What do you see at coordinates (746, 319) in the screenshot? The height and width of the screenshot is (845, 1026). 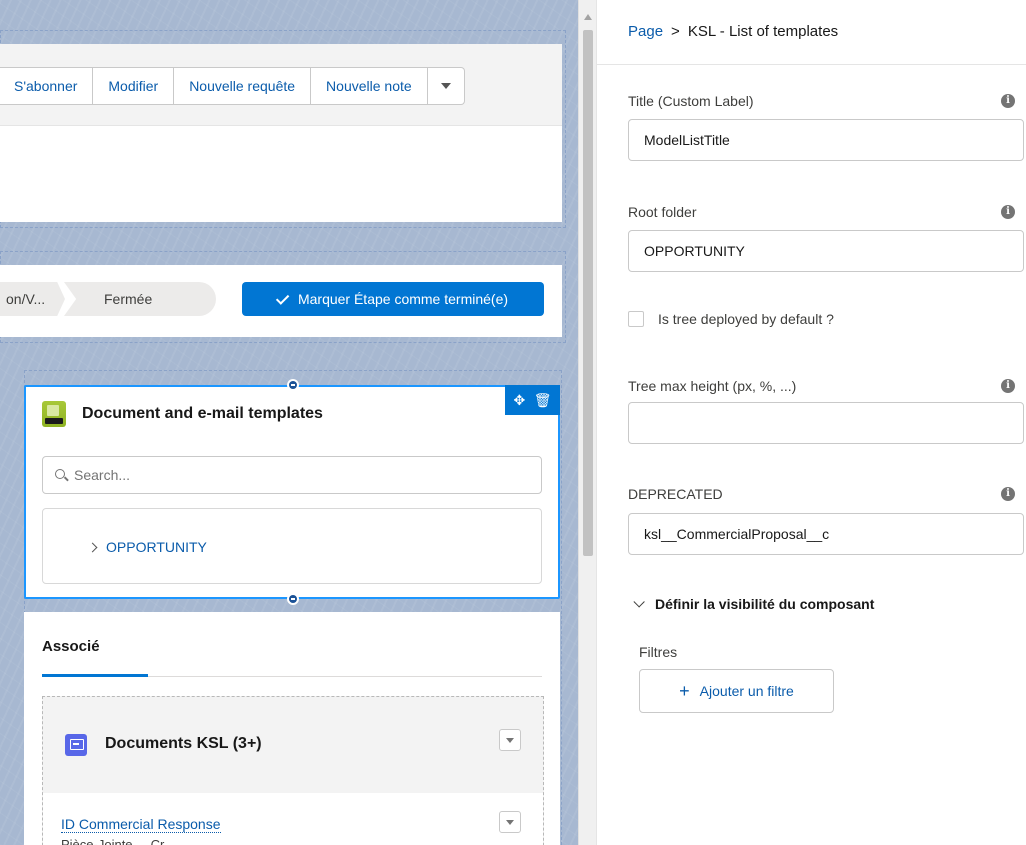 I see `tree-deployed-label: Is tree deployed by default ?` at bounding box center [746, 319].